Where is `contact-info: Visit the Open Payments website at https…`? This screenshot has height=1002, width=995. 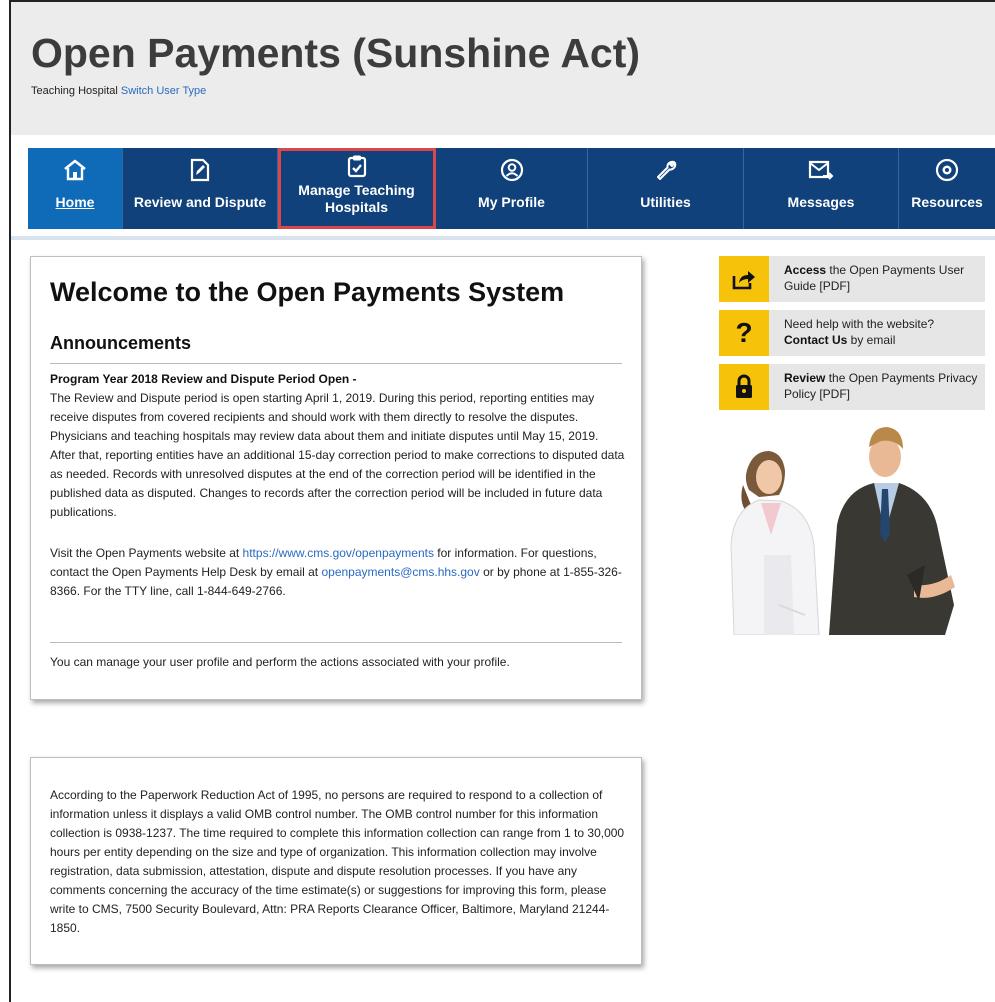
contact-info: Visit the Open Payments website at https… is located at coordinates (337, 572).